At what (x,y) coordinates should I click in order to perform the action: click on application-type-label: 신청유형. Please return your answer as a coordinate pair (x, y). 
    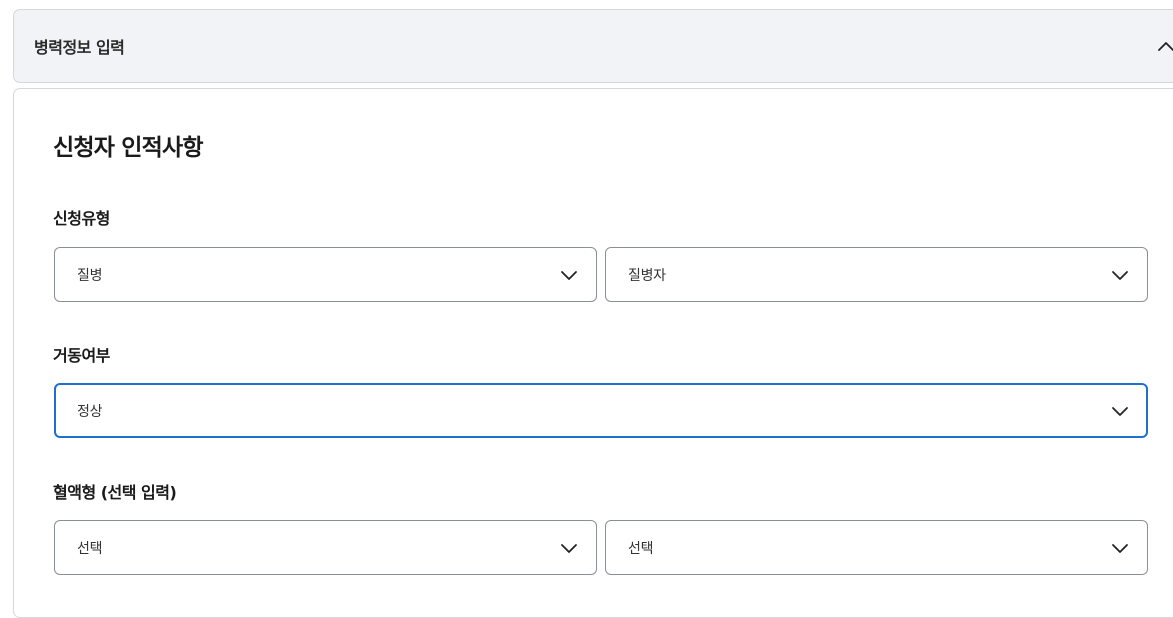
    Looking at the image, I should click on (81, 218).